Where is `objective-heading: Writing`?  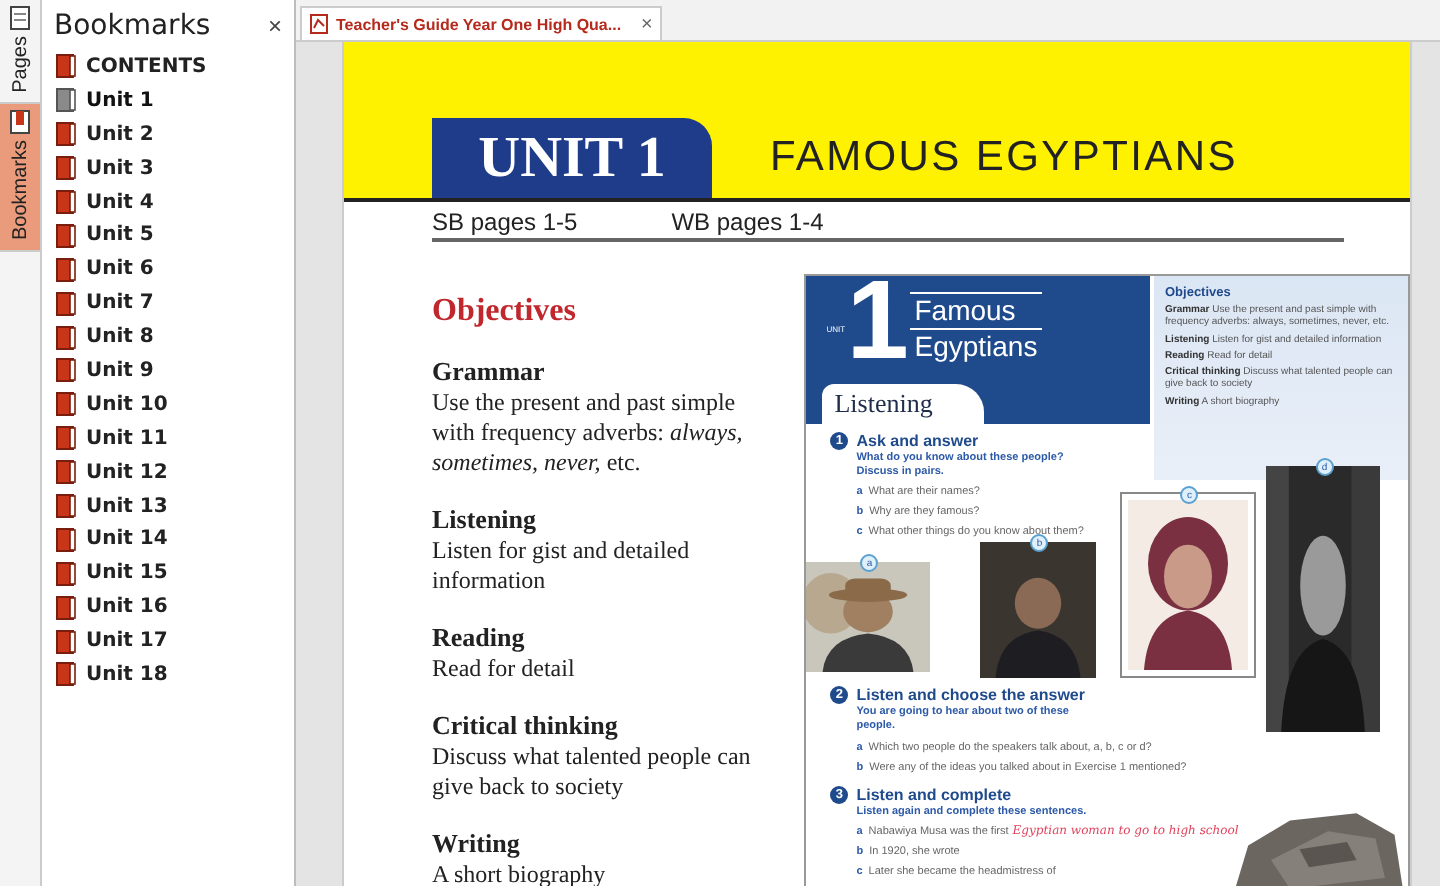 objective-heading: Writing is located at coordinates (477, 844).